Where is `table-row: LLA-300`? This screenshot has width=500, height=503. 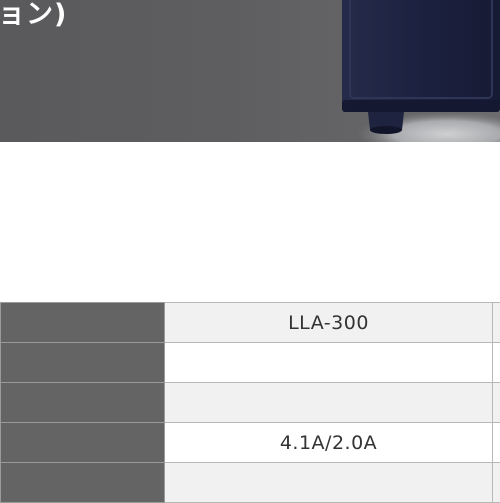 table-row: LLA-300 is located at coordinates (250, 323).